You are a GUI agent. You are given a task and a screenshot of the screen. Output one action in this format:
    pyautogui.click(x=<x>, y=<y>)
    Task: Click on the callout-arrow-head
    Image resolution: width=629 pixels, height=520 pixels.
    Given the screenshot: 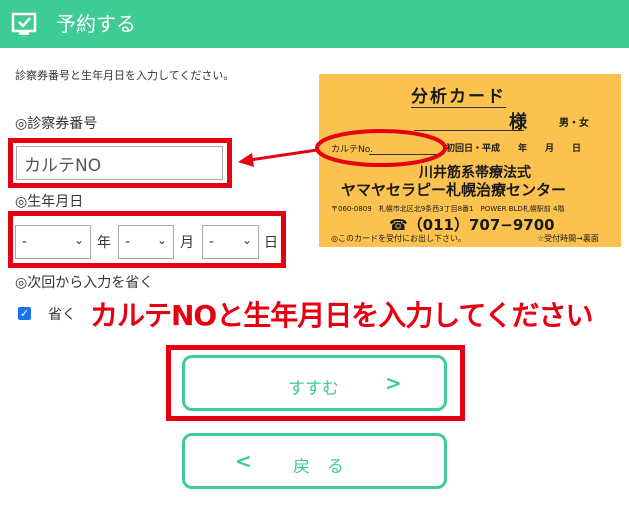 What is the action you would take?
    pyautogui.click(x=246, y=160)
    